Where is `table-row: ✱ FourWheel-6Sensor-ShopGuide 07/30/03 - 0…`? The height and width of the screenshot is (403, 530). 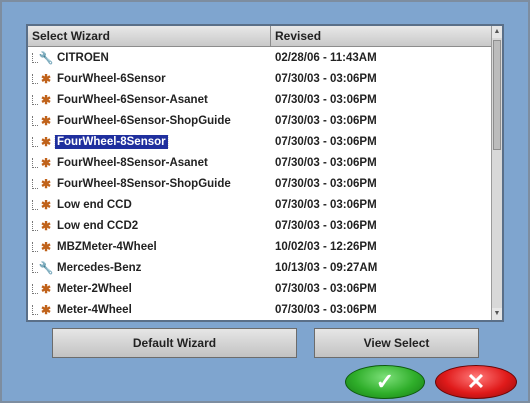 table-row: ✱ FourWheel-6Sensor-ShopGuide 07/30/03 - 0… is located at coordinates (261, 120).